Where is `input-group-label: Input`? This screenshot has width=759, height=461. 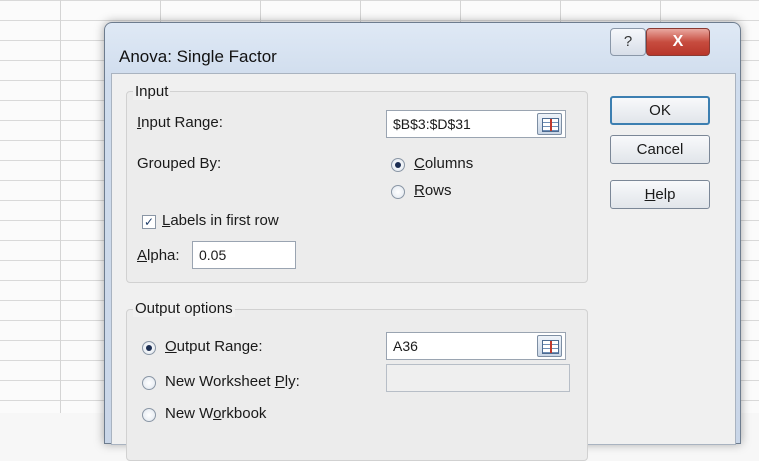
input-group-label: Input is located at coordinates (152, 91).